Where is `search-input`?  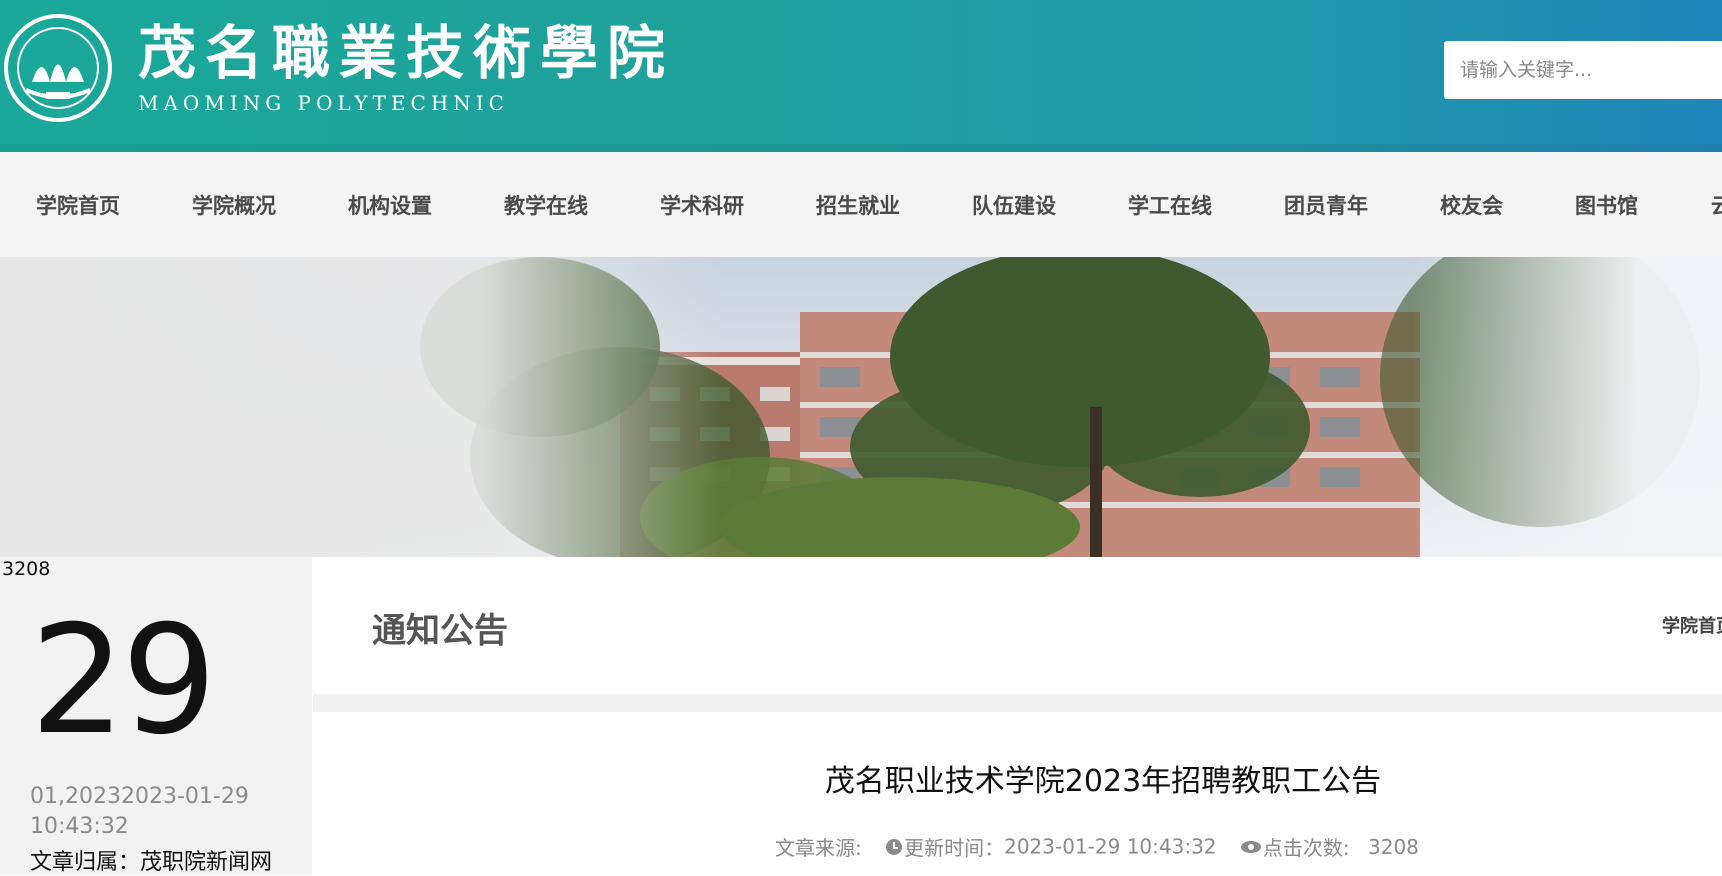 search-input is located at coordinates (1583, 70).